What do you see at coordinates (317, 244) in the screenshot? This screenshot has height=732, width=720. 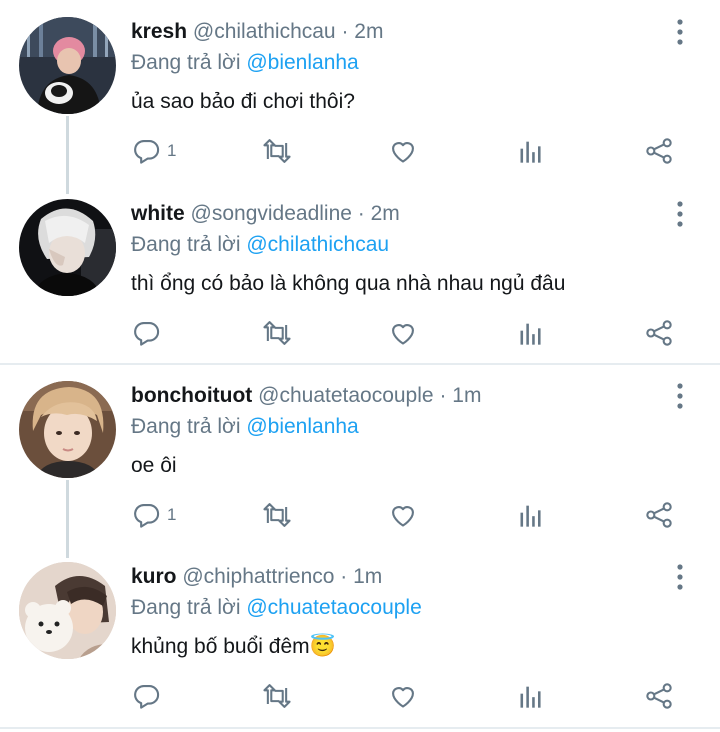 I see `reply-mention: @chilathichcau` at bounding box center [317, 244].